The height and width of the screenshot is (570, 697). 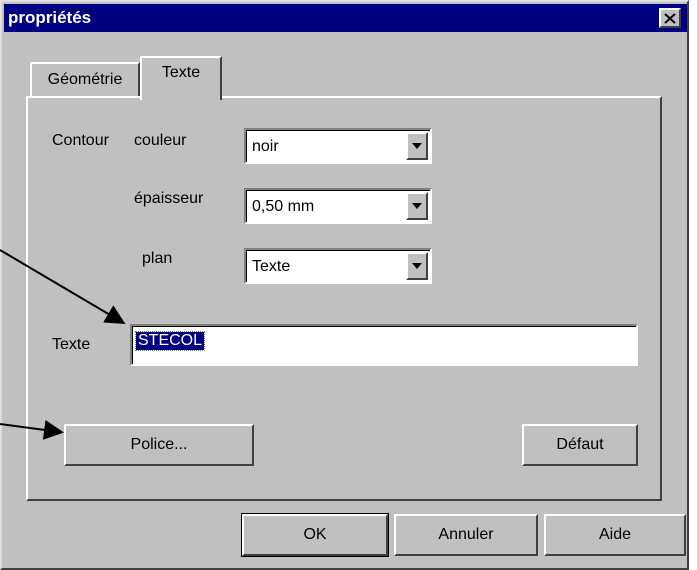 I want to click on plan-label: plan, so click(x=157, y=258).